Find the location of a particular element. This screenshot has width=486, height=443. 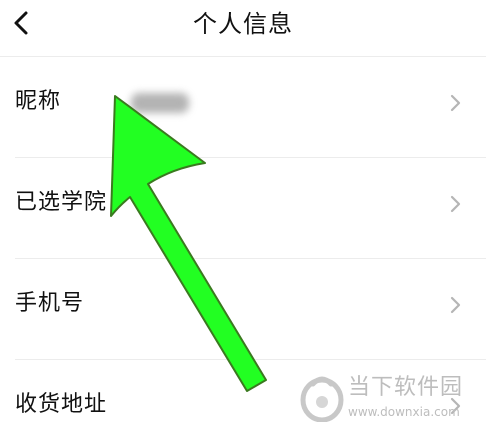

row-label-selected-college: 已选学院 is located at coordinates (61, 202).